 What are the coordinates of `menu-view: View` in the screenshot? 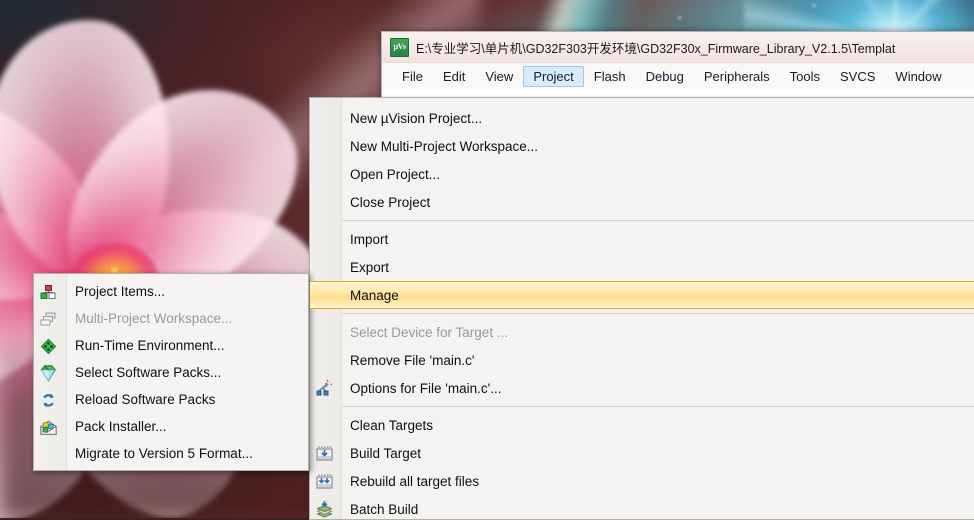 It's located at (499, 76).